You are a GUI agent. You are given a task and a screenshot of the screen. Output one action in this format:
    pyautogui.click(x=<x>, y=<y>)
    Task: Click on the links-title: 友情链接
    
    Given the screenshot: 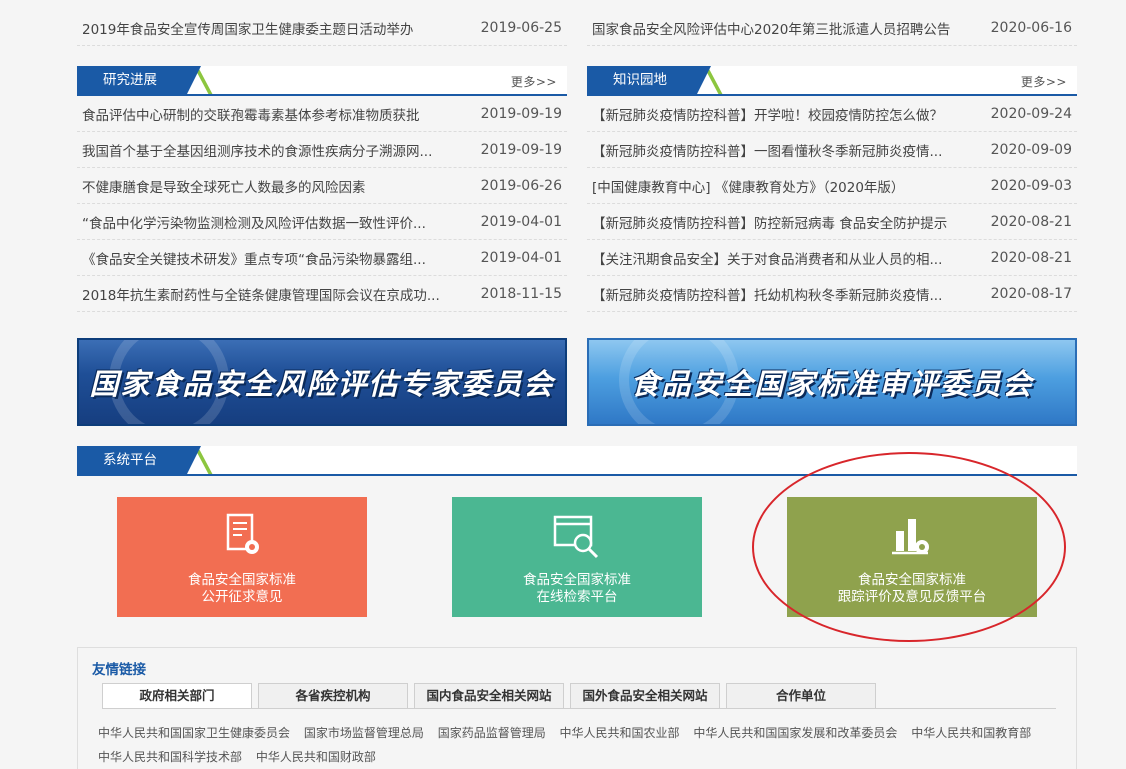 What is the action you would take?
    pyautogui.click(x=119, y=670)
    